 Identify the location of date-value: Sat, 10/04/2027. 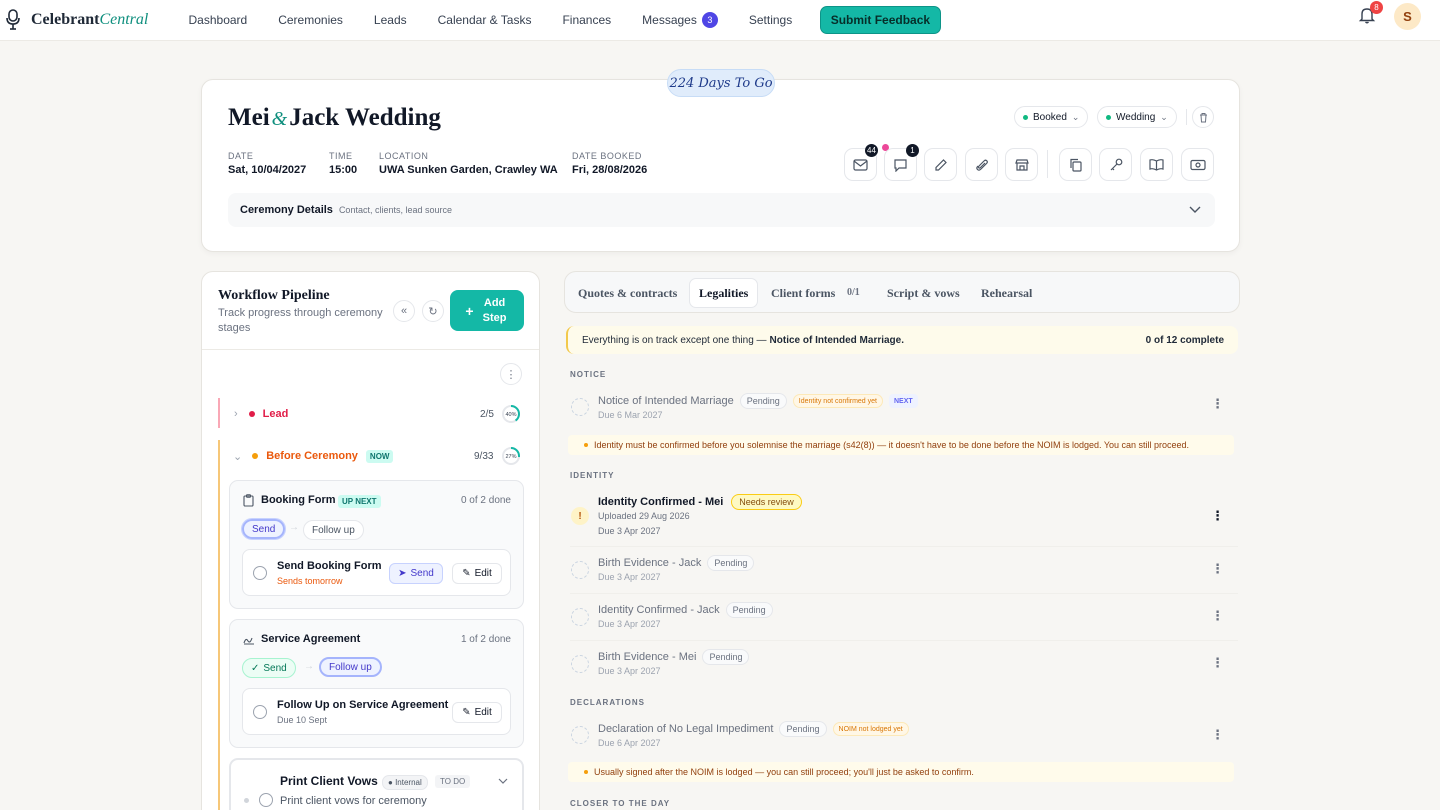
(267, 170).